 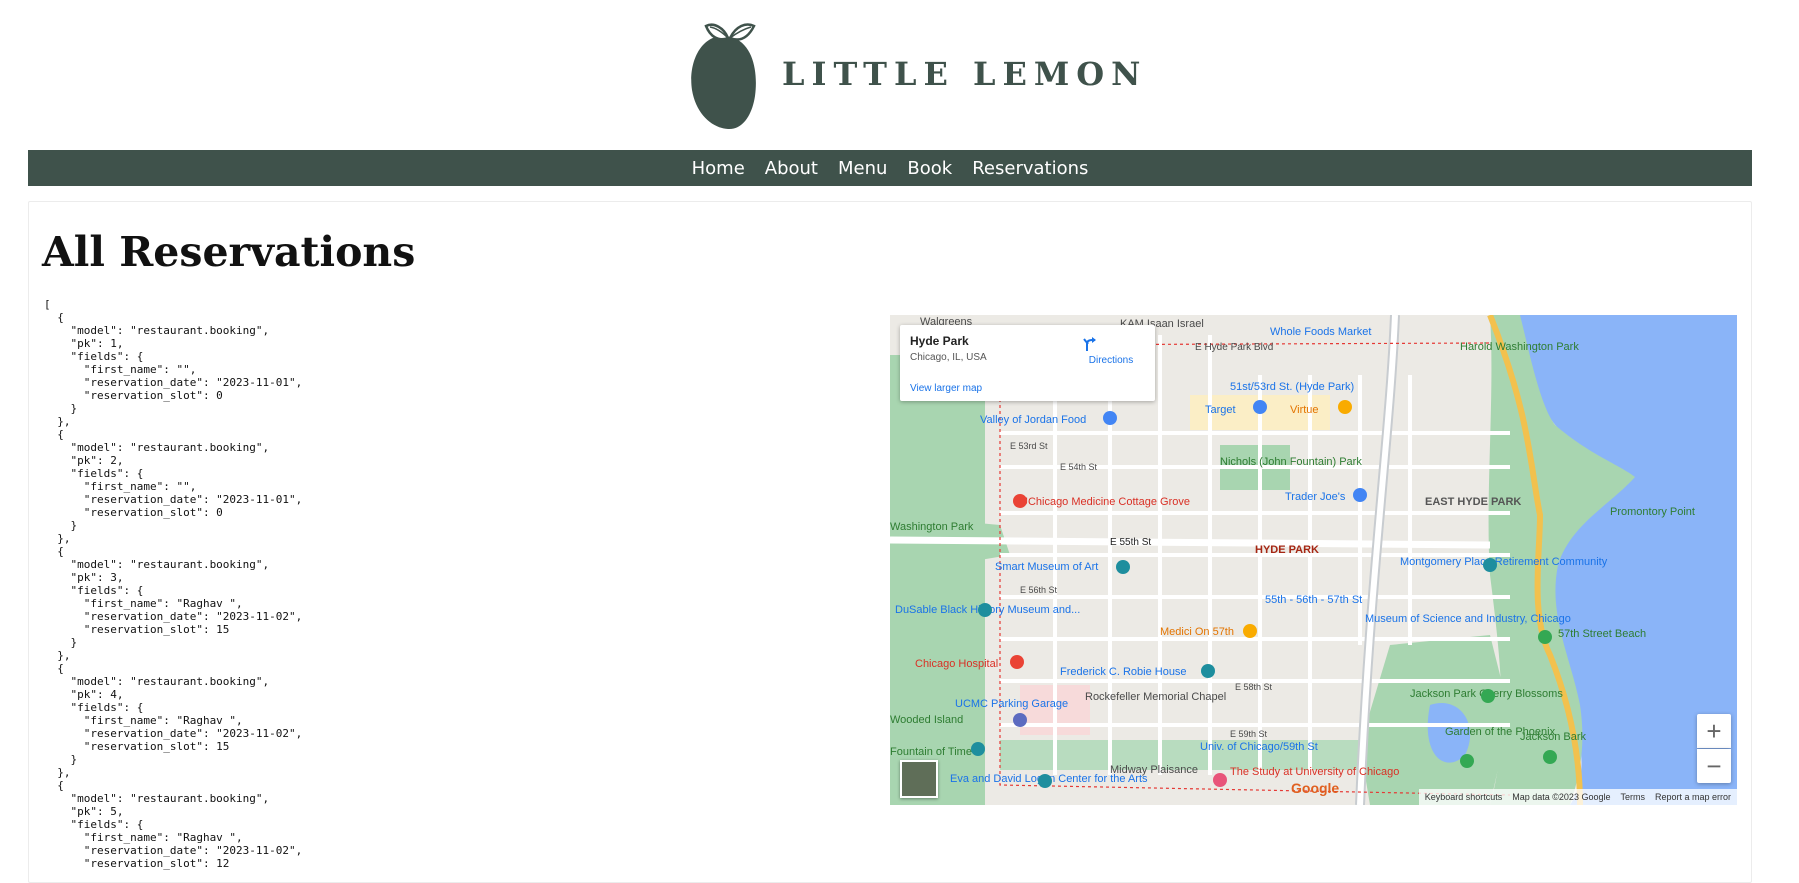 What do you see at coordinates (939, 341) in the screenshot?
I see `place-title: Hyde Park` at bounding box center [939, 341].